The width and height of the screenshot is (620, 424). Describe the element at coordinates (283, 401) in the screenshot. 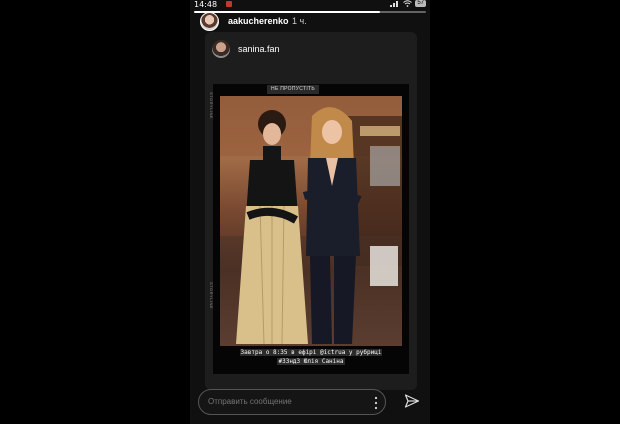

I see `reply-input` at that location.